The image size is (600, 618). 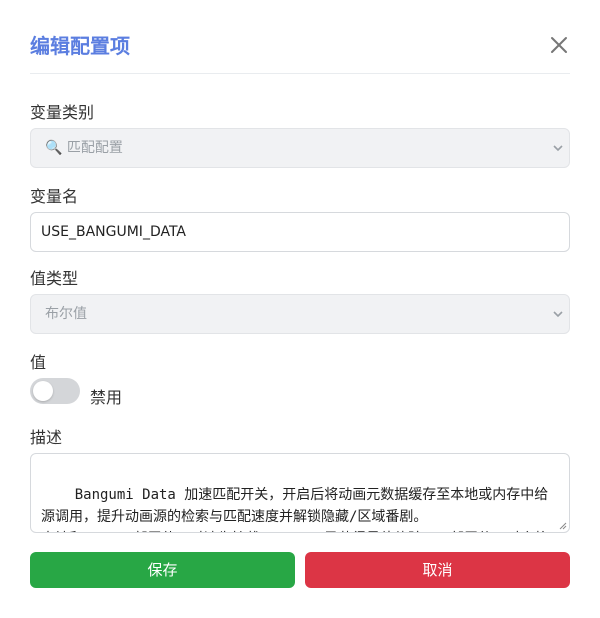 What do you see at coordinates (300, 37) in the screenshot?
I see `dialog-header: 编辑配置项` at bounding box center [300, 37].